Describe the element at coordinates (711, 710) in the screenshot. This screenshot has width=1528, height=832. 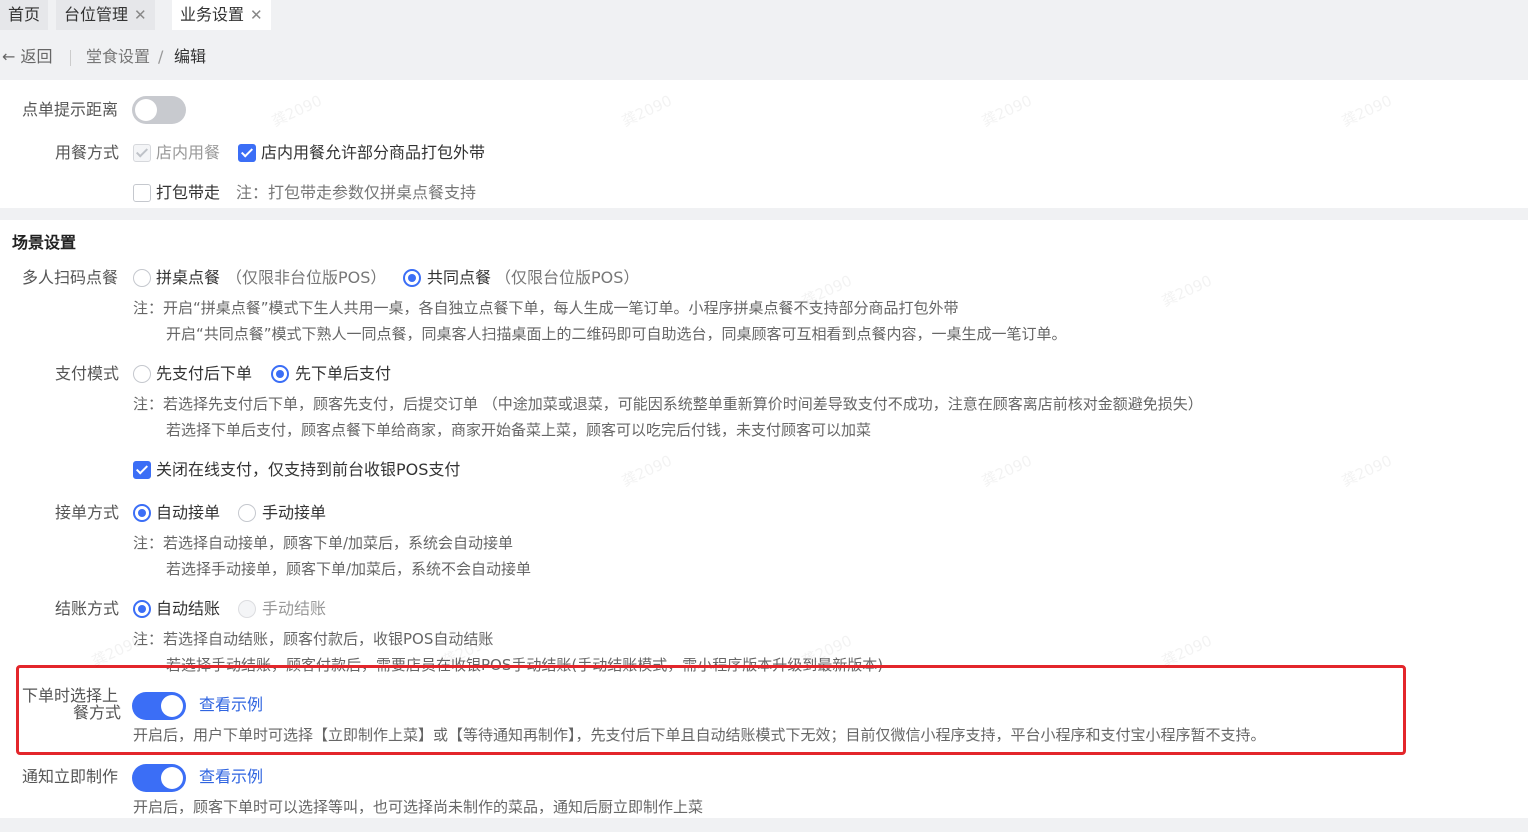
I see `highlight-box` at that location.